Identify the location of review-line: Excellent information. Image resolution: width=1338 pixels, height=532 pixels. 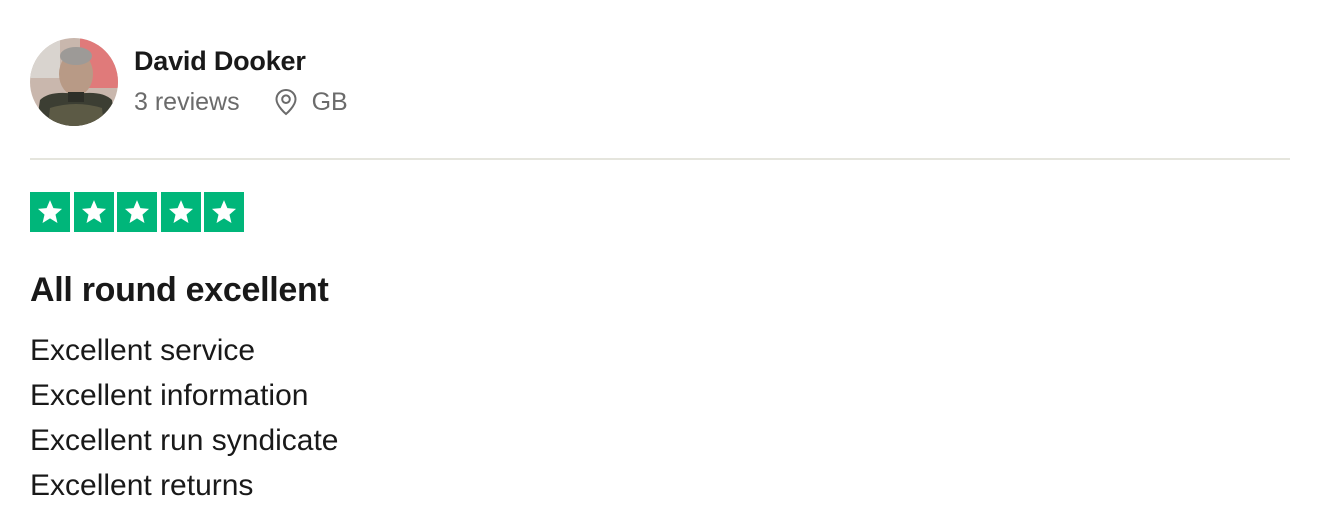
(169, 395).